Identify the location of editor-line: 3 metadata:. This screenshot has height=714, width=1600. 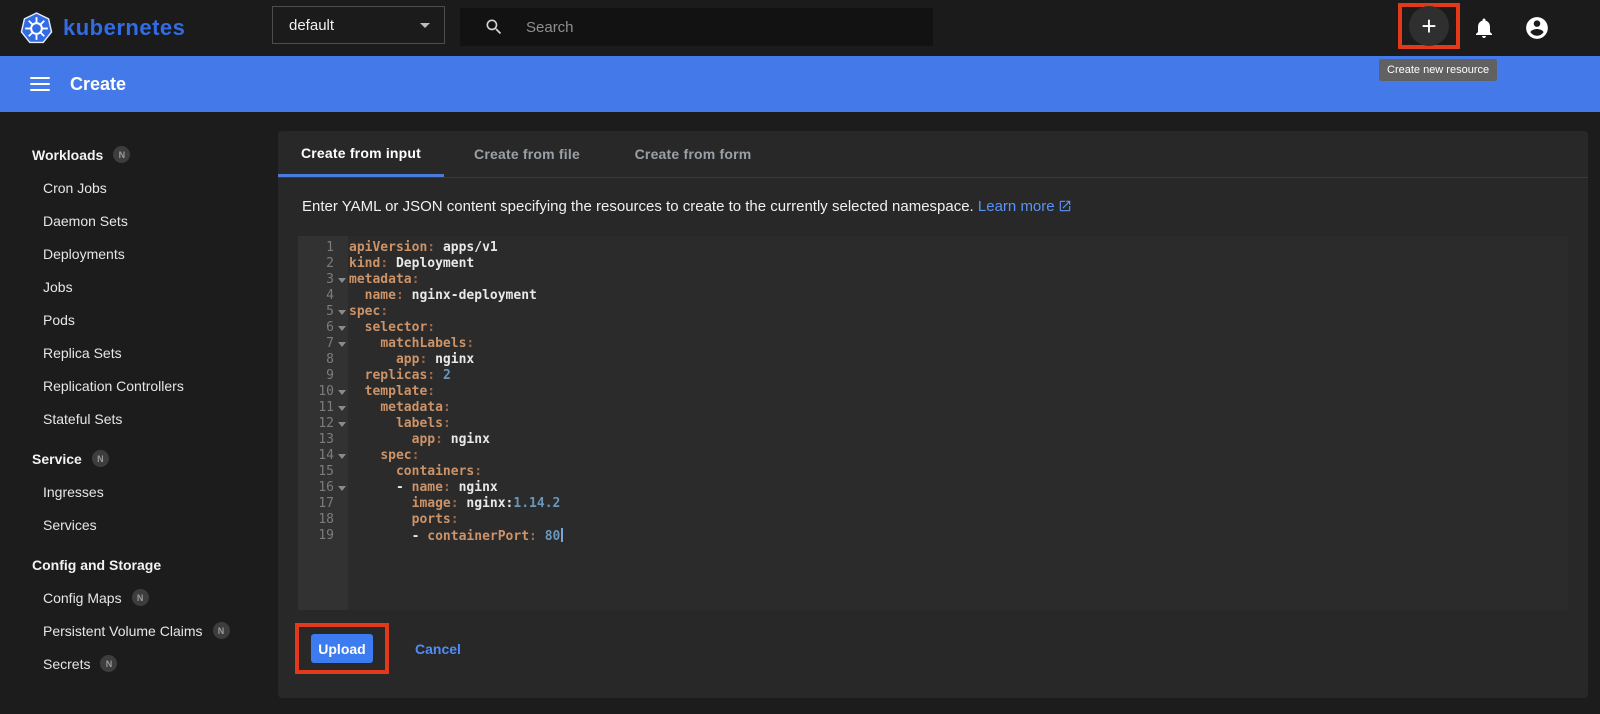
(933, 280).